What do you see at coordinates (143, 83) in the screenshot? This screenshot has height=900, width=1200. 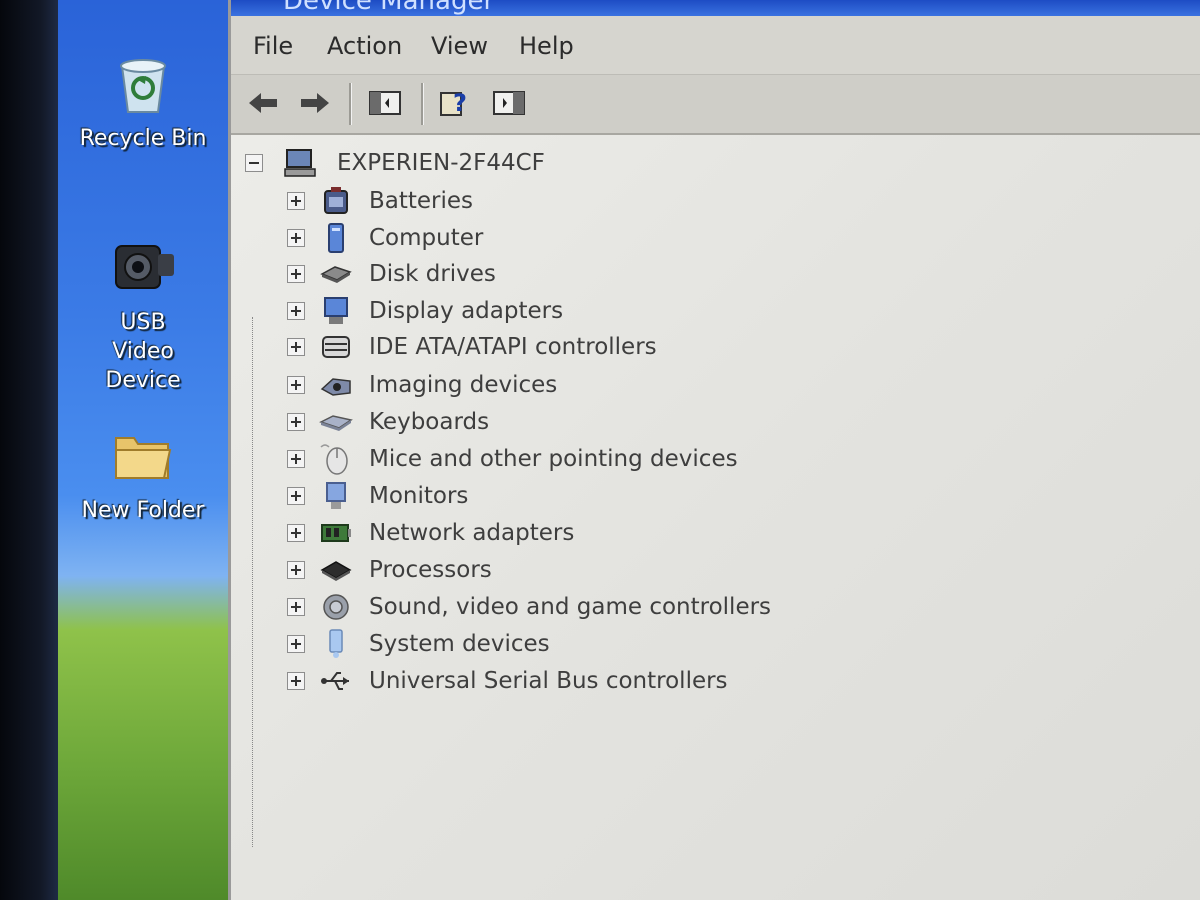 I see `recycle-bin-icon` at bounding box center [143, 83].